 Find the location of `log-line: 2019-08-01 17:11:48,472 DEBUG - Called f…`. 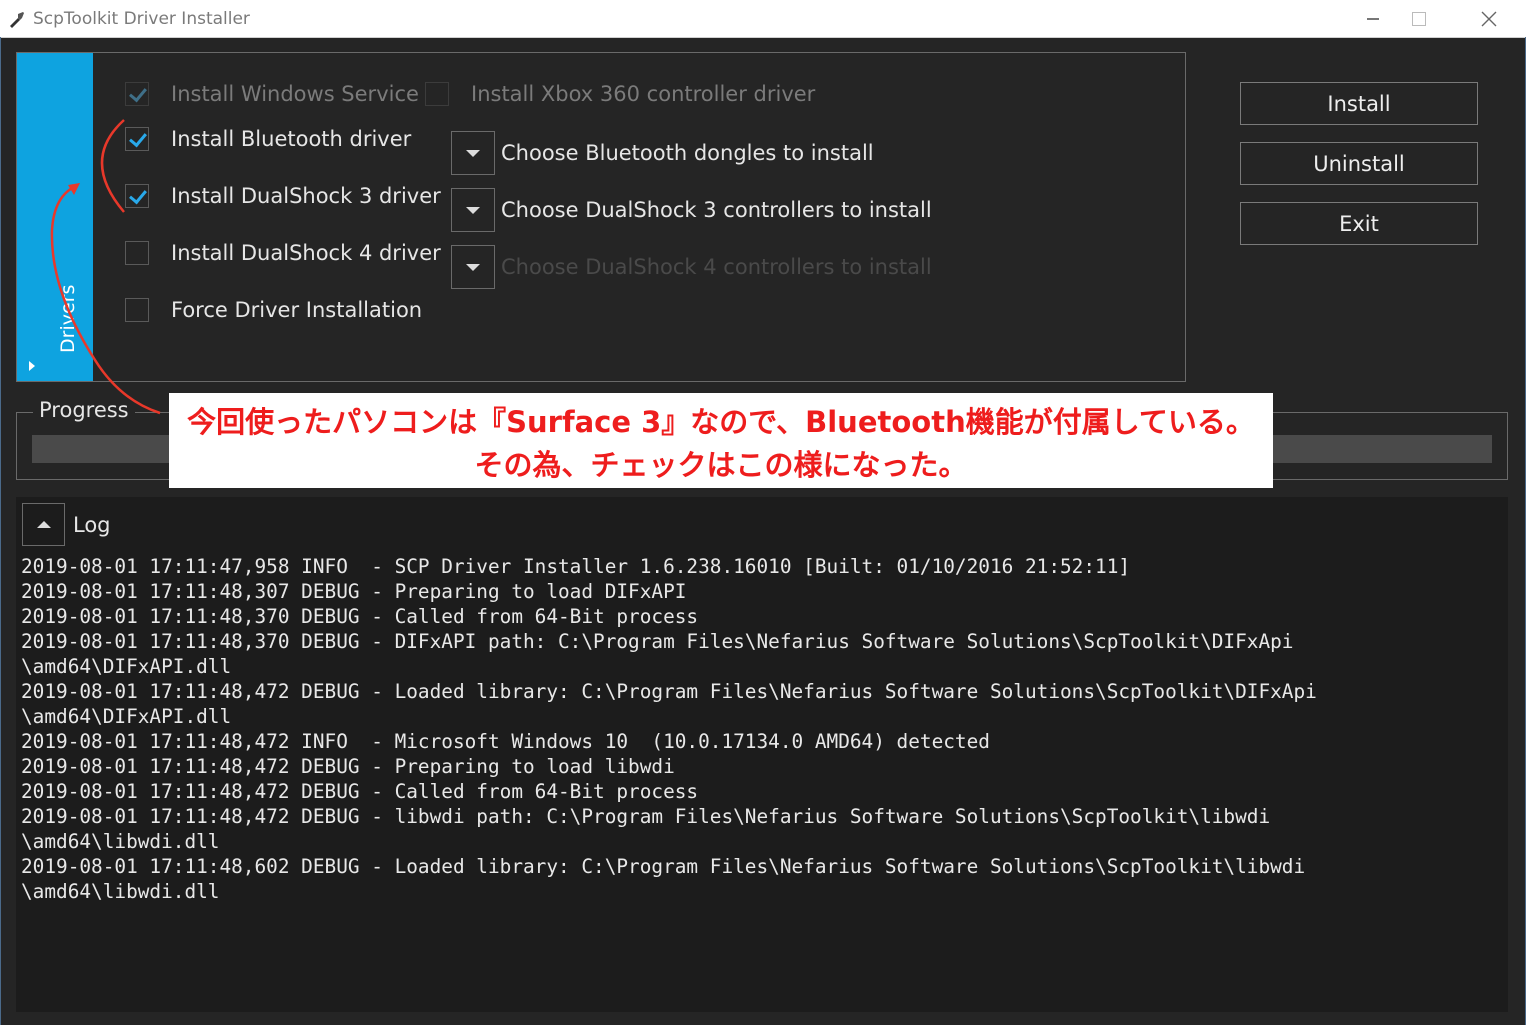

log-line: 2019-08-01 17:11:48,472 DEBUG - Called f… is located at coordinates (360, 791).